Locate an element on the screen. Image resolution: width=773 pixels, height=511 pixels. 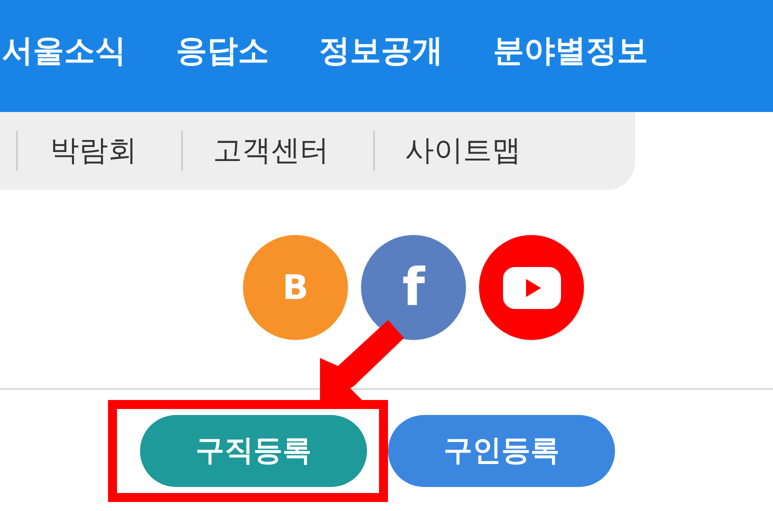
nav-link: 응답소 is located at coordinates (222, 51).